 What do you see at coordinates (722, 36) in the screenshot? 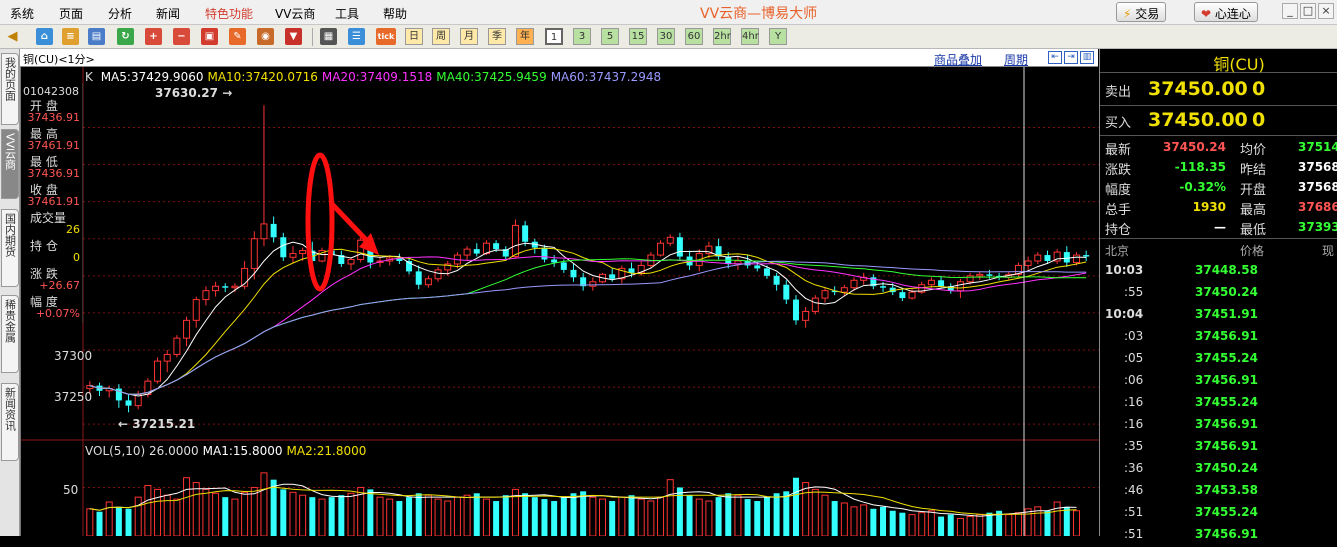
I see `period-button-2hr: 2hr` at bounding box center [722, 36].